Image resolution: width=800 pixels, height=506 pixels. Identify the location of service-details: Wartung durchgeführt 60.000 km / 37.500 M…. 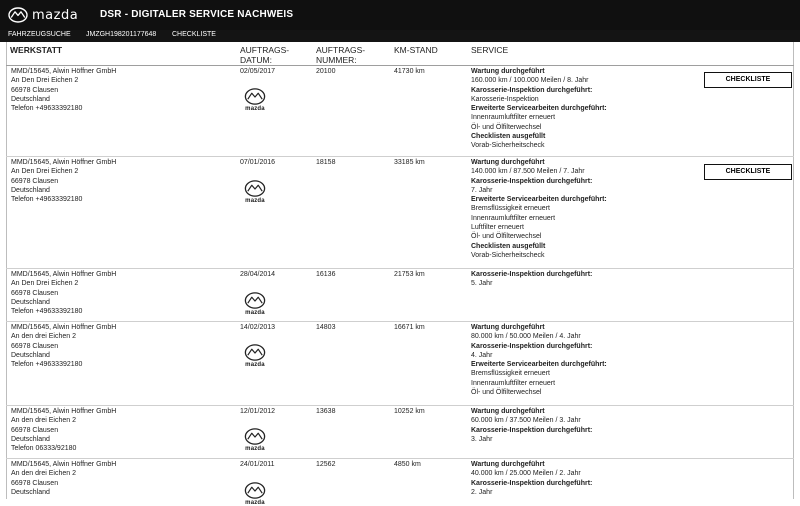
(586, 425).